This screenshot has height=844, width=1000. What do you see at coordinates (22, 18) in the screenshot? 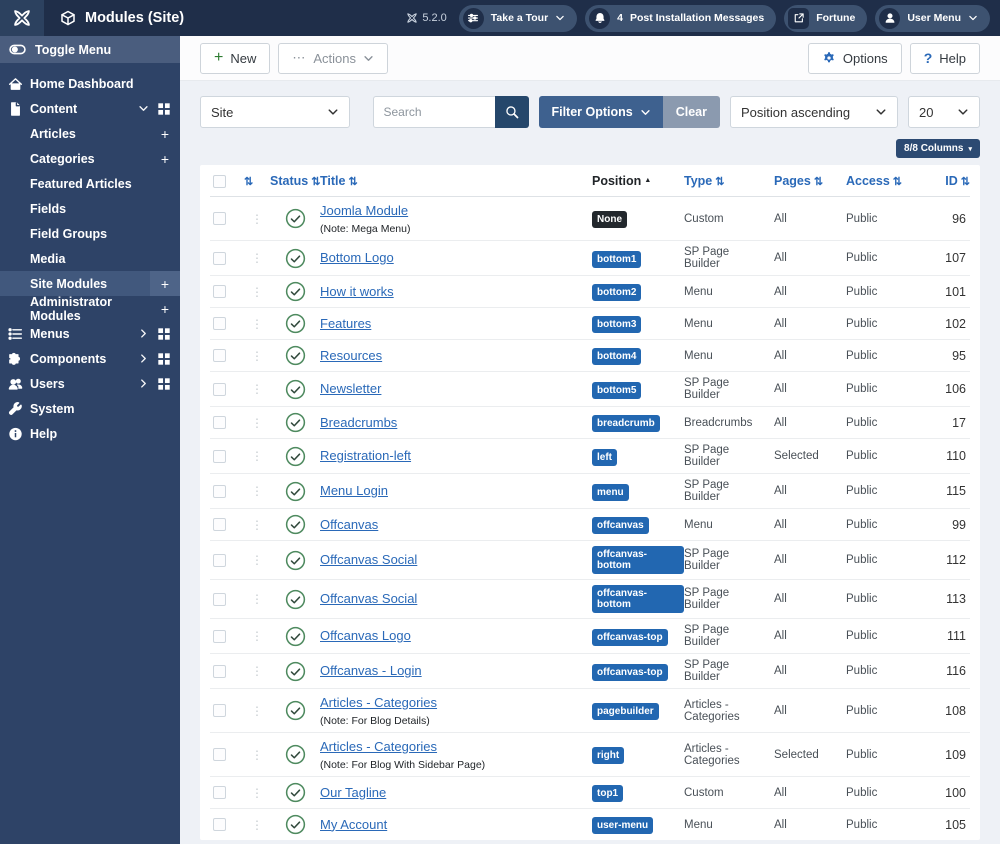
I see `joomla-logo` at bounding box center [22, 18].